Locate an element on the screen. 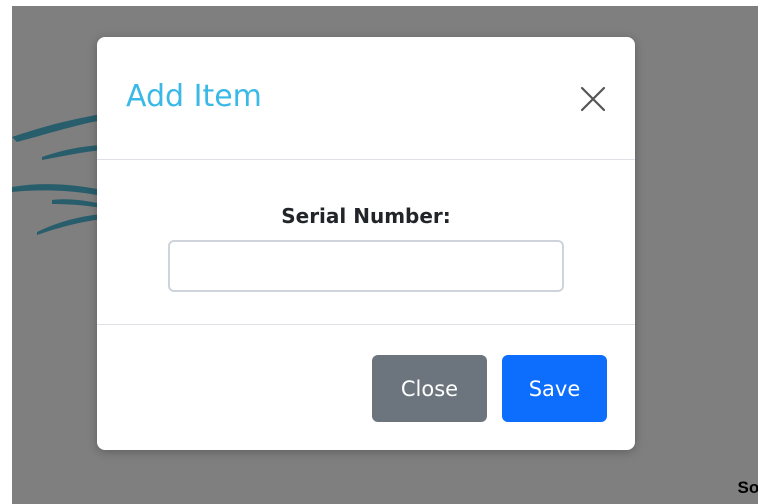 Image resolution: width=758 pixels, height=504 pixels. modal-title: Add Item is located at coordinates (194, 96).